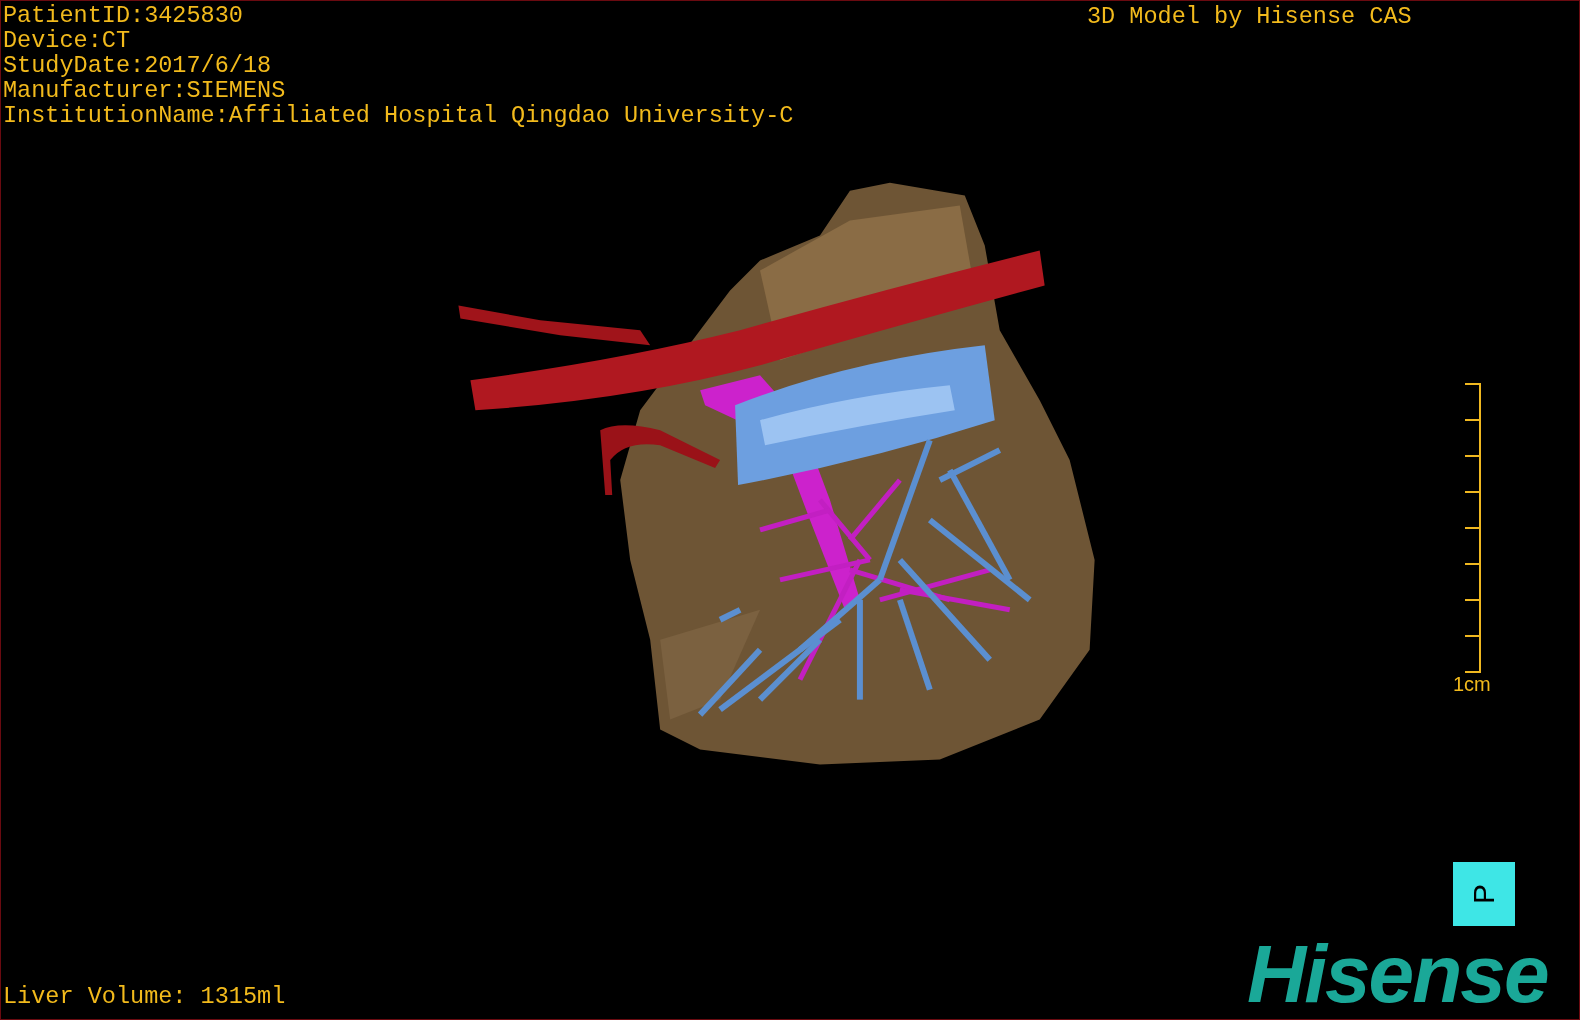  What do you see at coordinates (398, 115) in the screenshot?
I see `patient-info-line: InstitutionName:Affiliated Hospital Qingdao University-C` at bounding box center [398, 115].